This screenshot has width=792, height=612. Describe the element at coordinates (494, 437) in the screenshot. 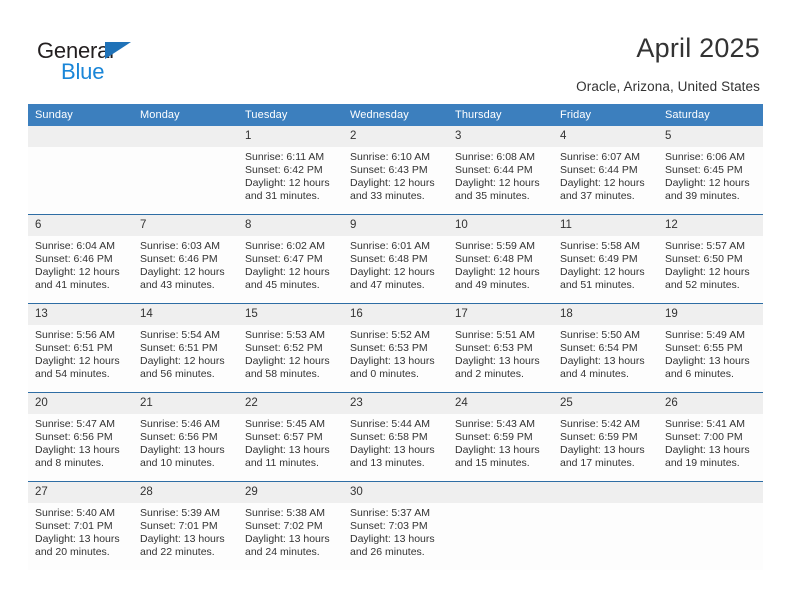

I see `sunset-time: Sunset: 6:59 PM` at that location.